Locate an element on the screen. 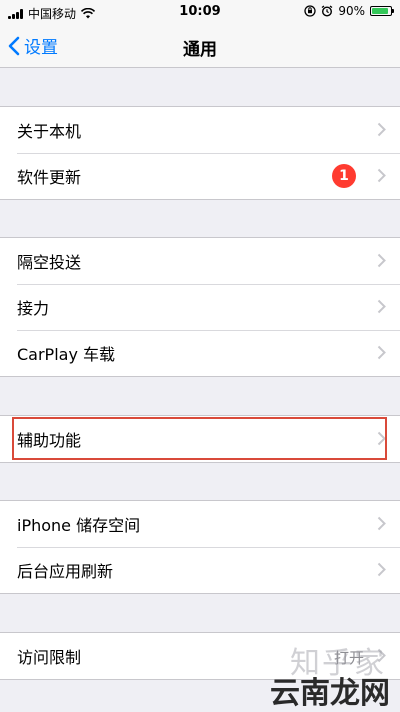 Image resolution: width=400 pixels, height=712 pixels. row-iphone-storage: iPhone 储存空间 is located at coordinates (200, 524).